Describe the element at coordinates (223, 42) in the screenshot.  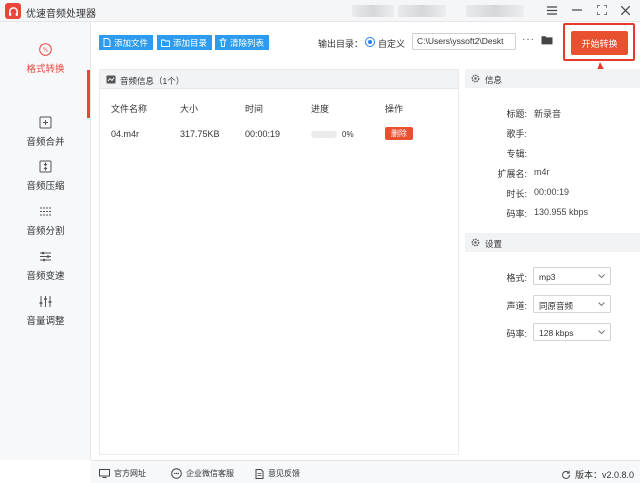
I see `trash-icon` at that location.